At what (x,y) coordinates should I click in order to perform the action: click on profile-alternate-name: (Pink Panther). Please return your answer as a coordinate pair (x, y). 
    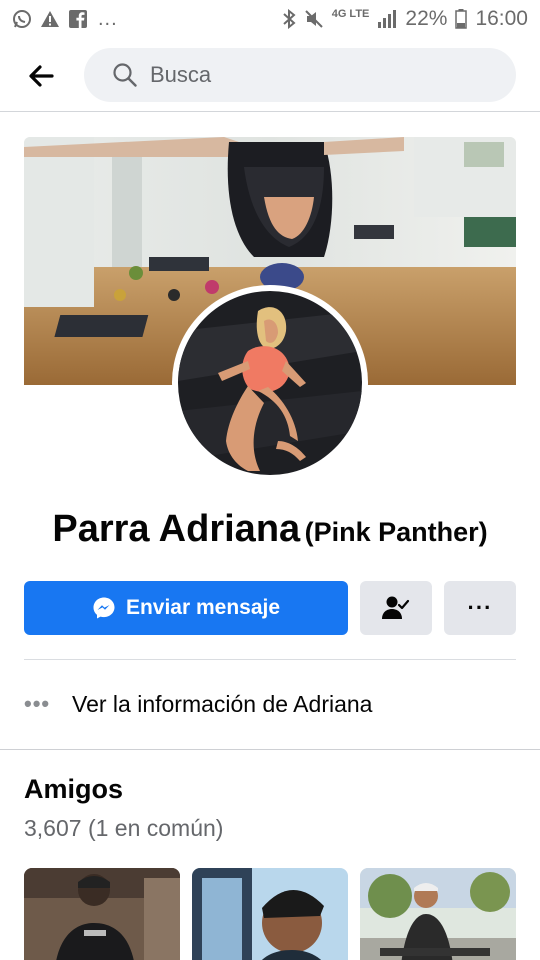
    Looking at the image, I should click on (396, 532).